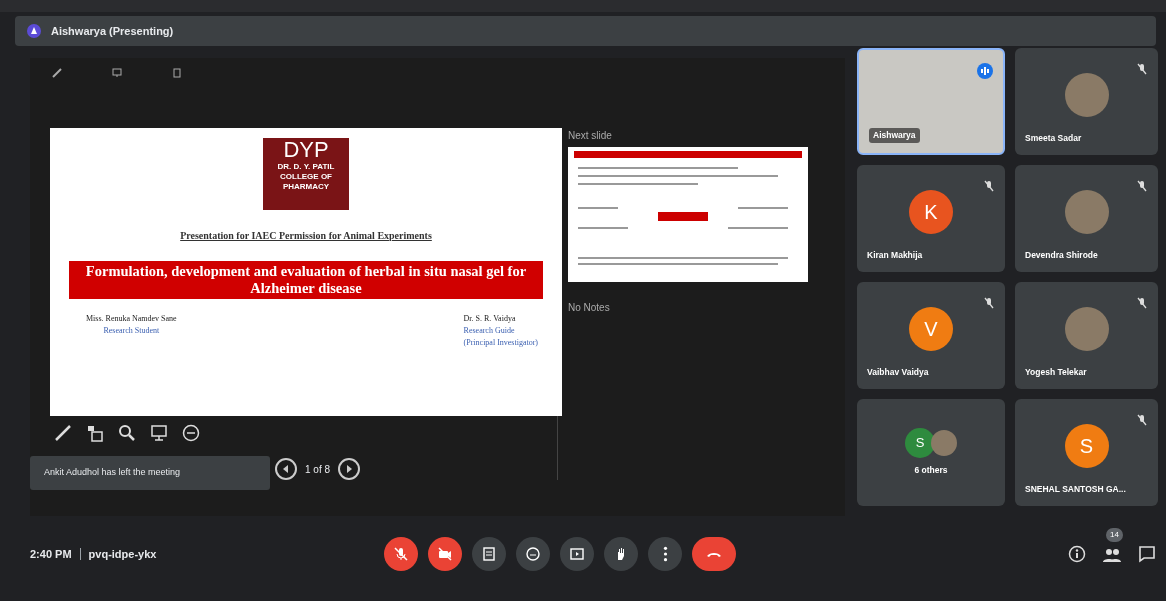 This screenshot has width=1166, height=601. What do you see at coordinates (1147, 554) in the screenshot?
I see `chat-icon` at bounding box center [1147, 554].